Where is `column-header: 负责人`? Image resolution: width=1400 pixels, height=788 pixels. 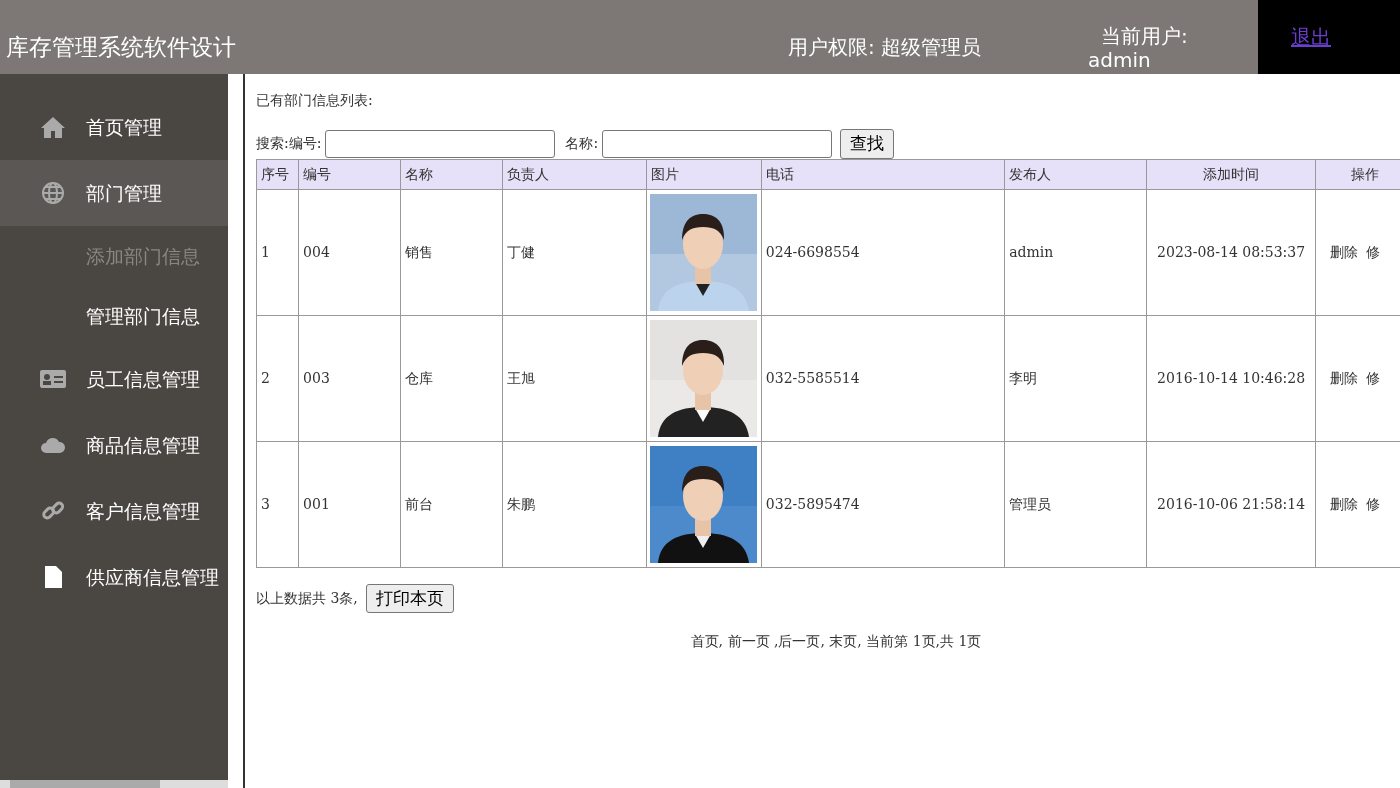 column-header: 负责人 is located at coordinates (574, 174).